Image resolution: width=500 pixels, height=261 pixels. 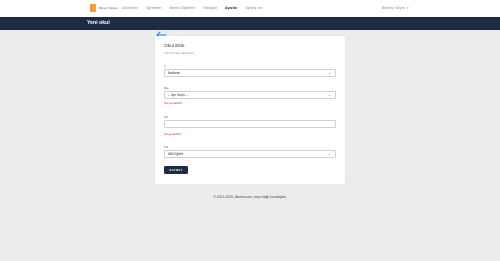 What do you see at coordinates (250, 23) in the screenshot?
I see `page-header: Yeni okul` at bounding box center [250, 23].